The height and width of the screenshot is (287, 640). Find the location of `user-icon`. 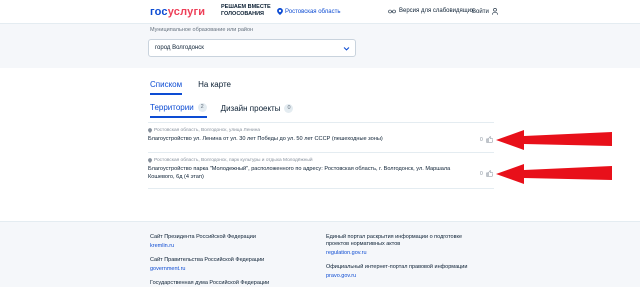

user-icon is located at coordinates (494, 11).